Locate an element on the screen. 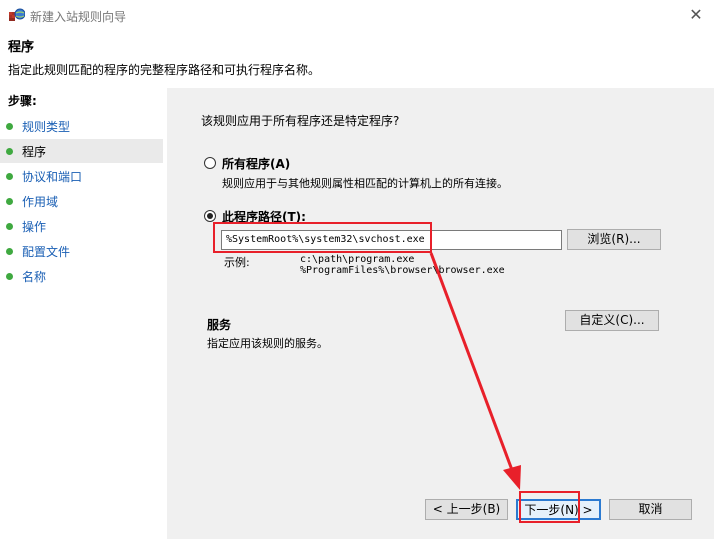 This screenshot has width=714, height=539. annotation-arrow is located at coordinates (475, 371).